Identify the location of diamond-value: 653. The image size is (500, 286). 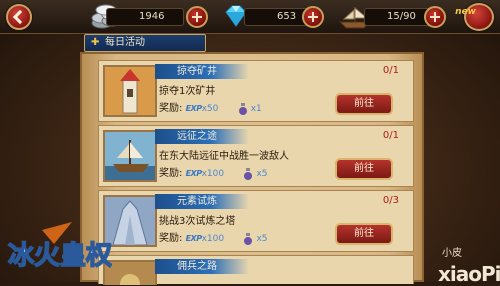
(287, 16).